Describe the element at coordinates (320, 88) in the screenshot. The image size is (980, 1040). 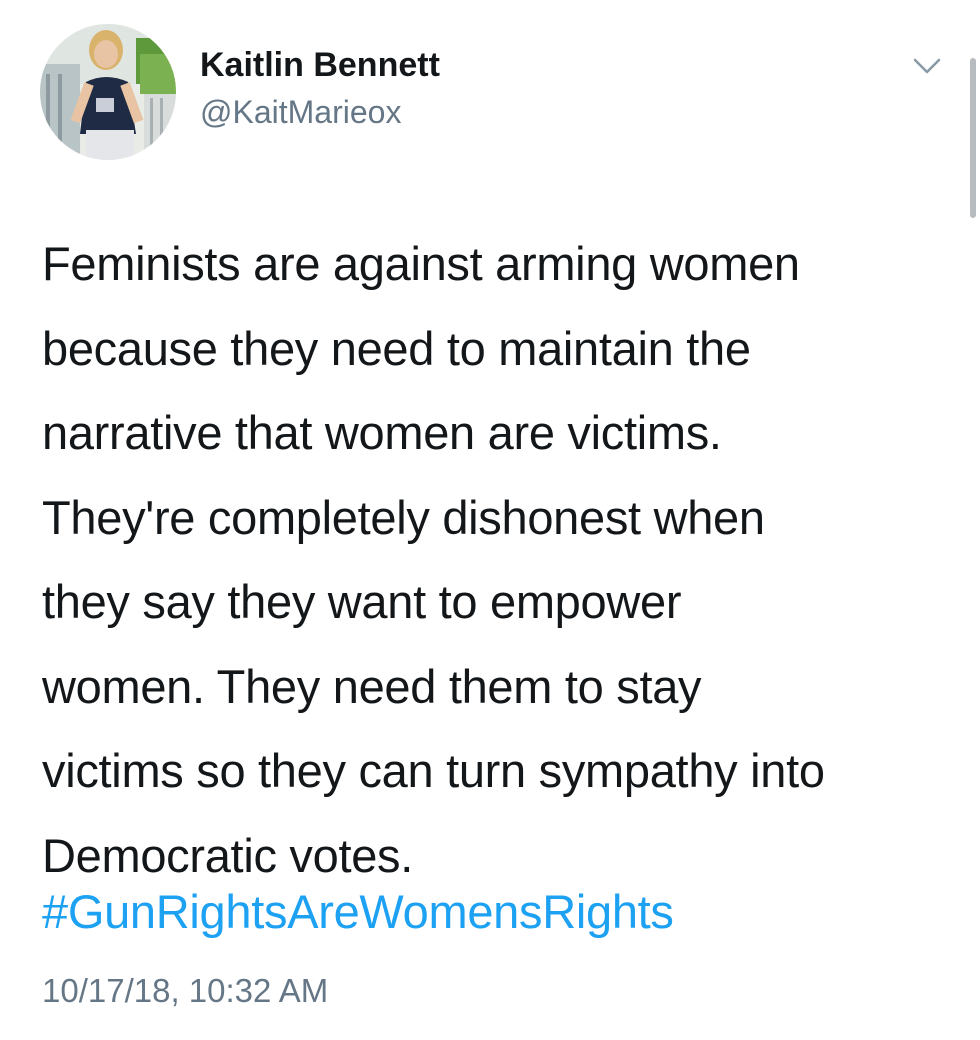
I see `author-names: Kaitlin Bennett @KaitMarieox` at that location.